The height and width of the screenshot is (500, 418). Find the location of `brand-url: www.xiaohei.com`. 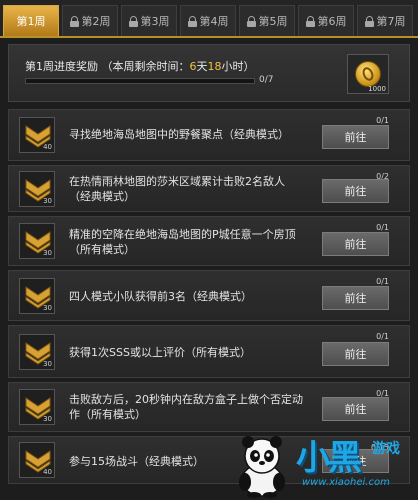

brand-url: www.xiaohei.com is located at coordinates (346, 482).